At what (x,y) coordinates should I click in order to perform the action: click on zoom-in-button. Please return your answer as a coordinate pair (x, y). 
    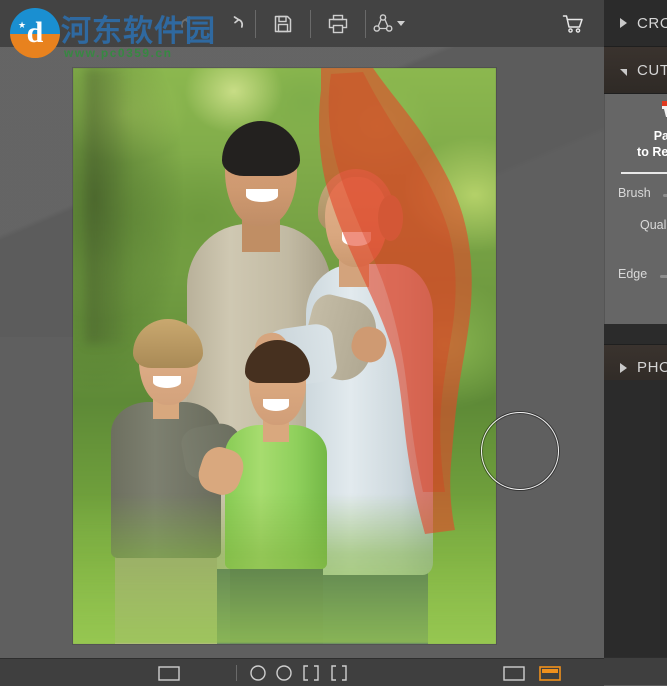
    Looking at the image, I should click on (284, 673).